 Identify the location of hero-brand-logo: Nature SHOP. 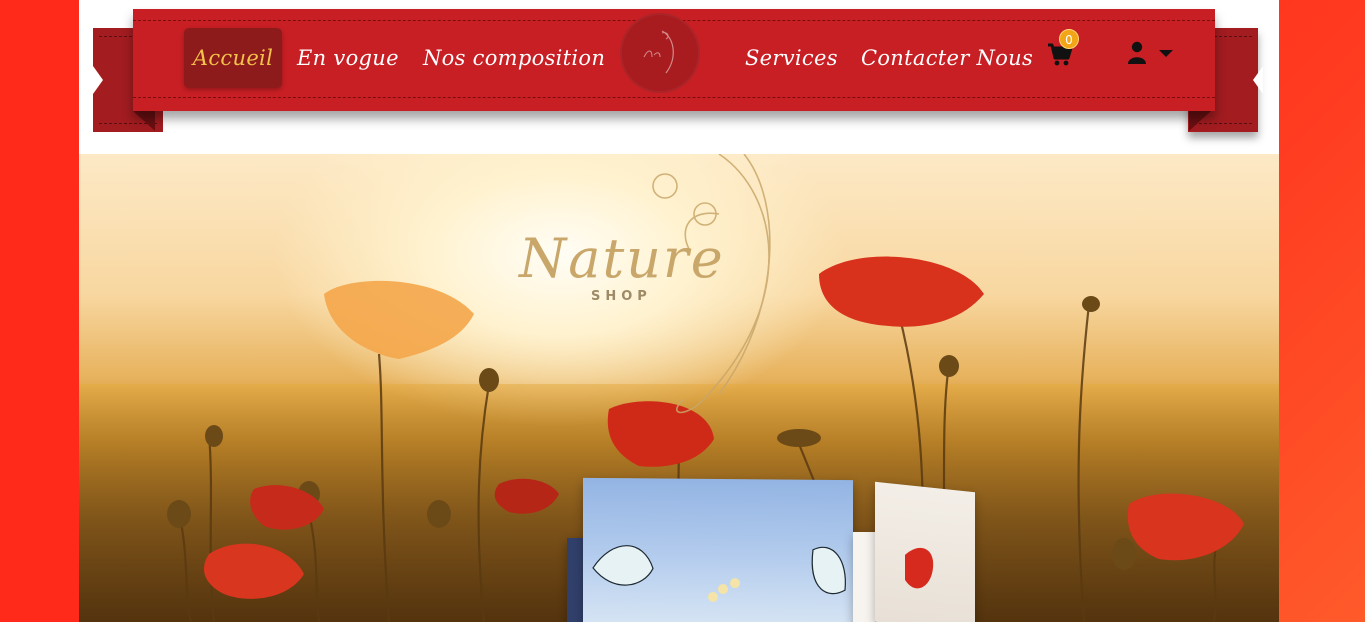
(629, 274).